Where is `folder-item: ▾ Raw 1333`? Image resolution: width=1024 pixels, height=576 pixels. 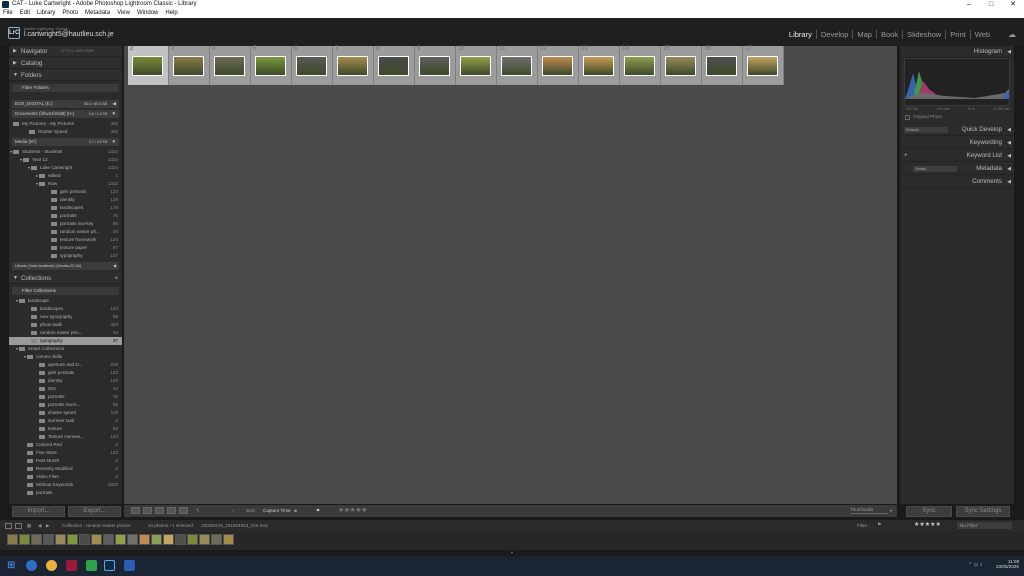 folder-item: ▾ Raw 1333 is located at coordinates (65, 184).